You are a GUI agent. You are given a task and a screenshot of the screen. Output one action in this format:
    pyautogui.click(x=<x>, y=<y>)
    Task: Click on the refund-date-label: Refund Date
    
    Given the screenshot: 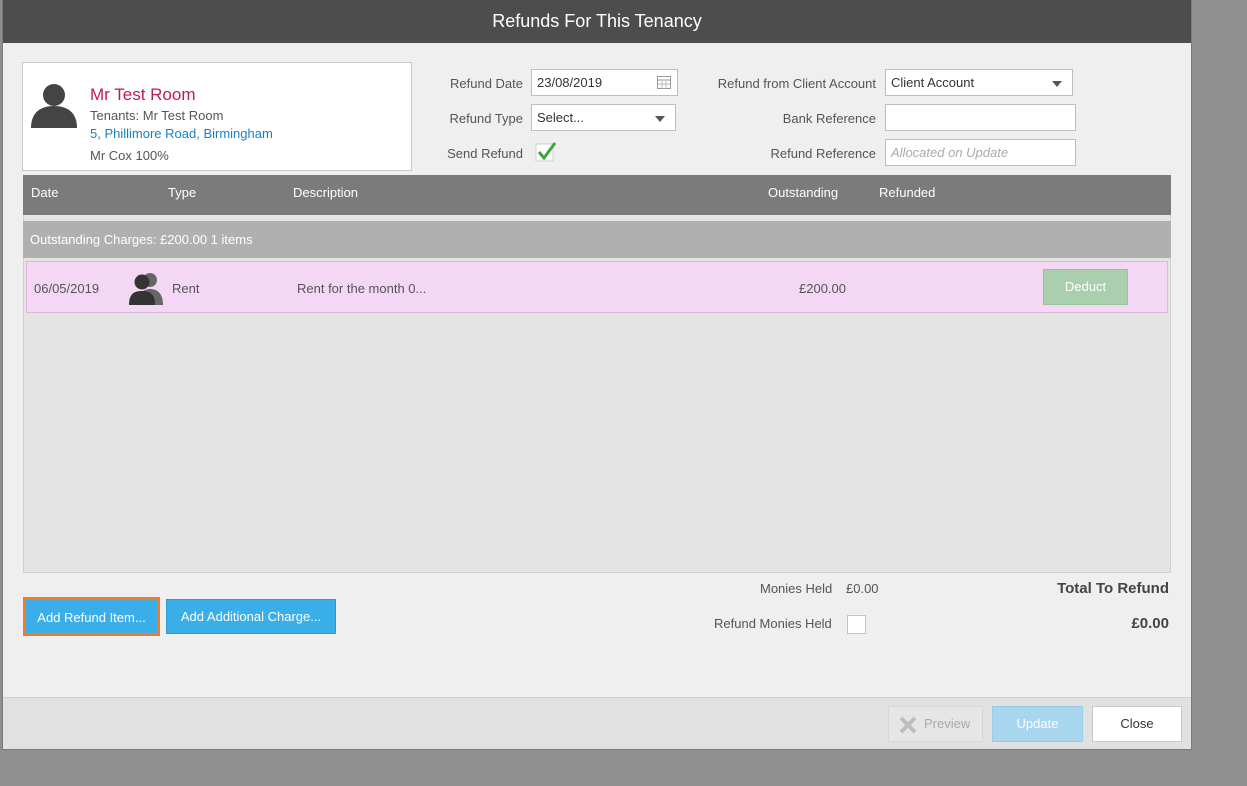 What is the action you would take?
    pyautogui.click(x=486, y=83)
    